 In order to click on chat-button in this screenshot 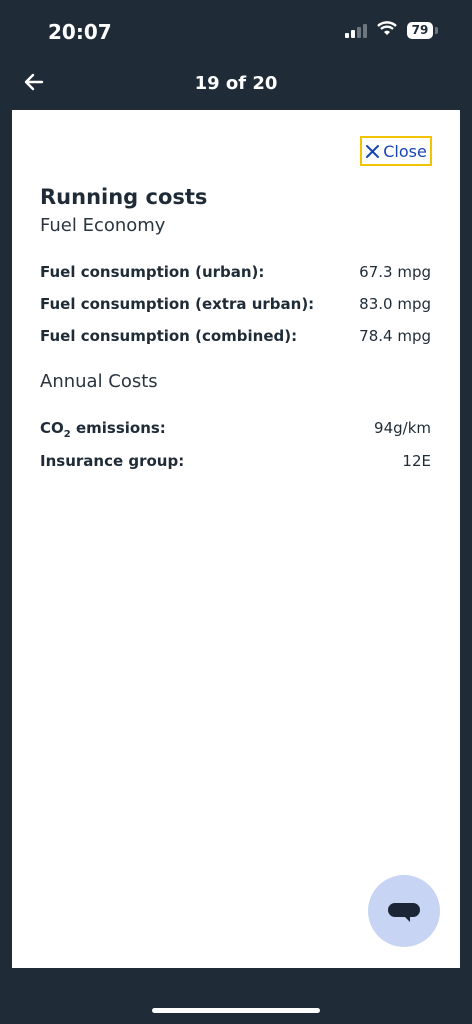, I will do `click(404, 911)`.